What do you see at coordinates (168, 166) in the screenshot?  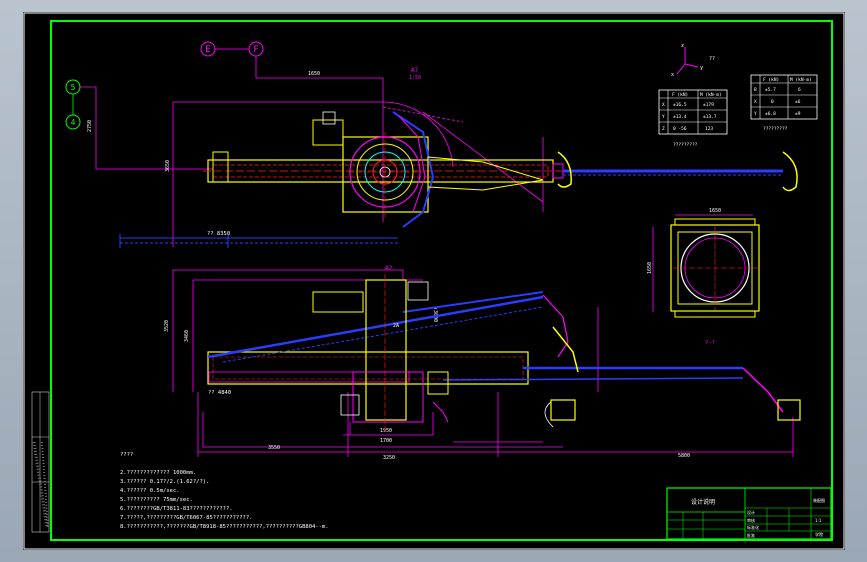 I see `dim-left-mid: 3650` at bounding box center [168, 166].